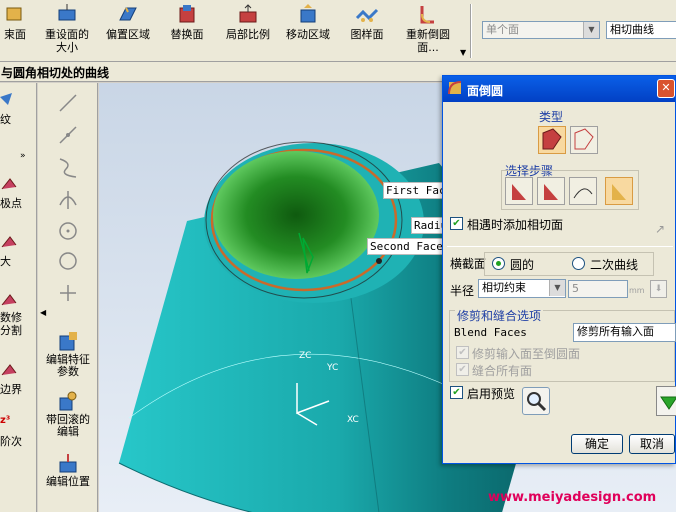 The width and height of the screenshot is (676, 512). I want to click on step-spine-button, so click(583, 191).